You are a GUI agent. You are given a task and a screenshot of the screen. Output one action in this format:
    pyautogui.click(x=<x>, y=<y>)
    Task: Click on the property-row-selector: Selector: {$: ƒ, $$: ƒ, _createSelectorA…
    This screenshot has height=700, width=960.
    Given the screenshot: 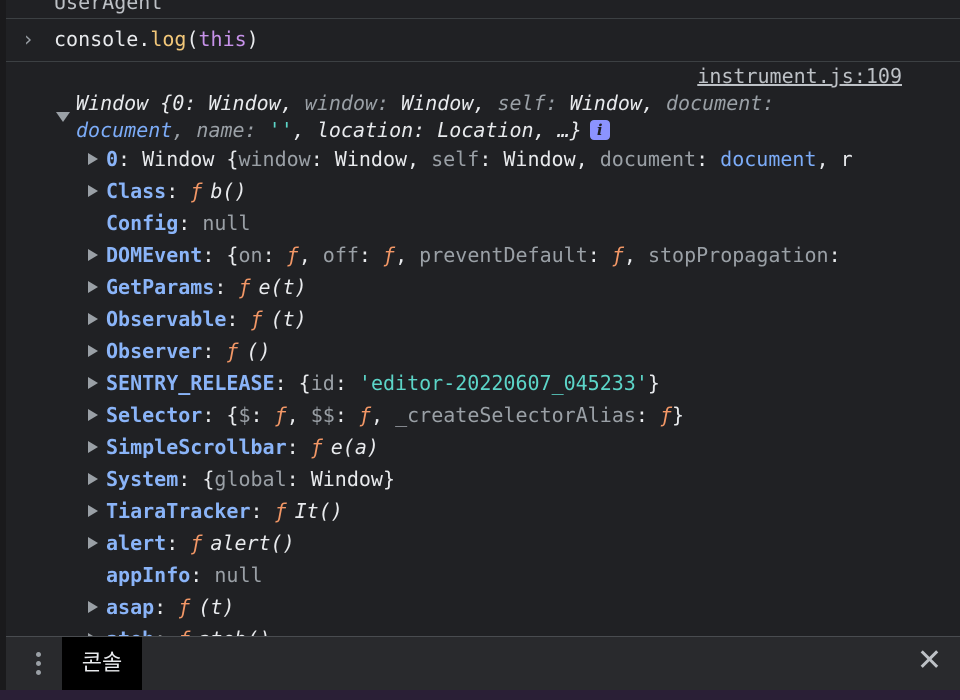 What is the action you would take?
    pyautogui.click(x=517, y=415)
    